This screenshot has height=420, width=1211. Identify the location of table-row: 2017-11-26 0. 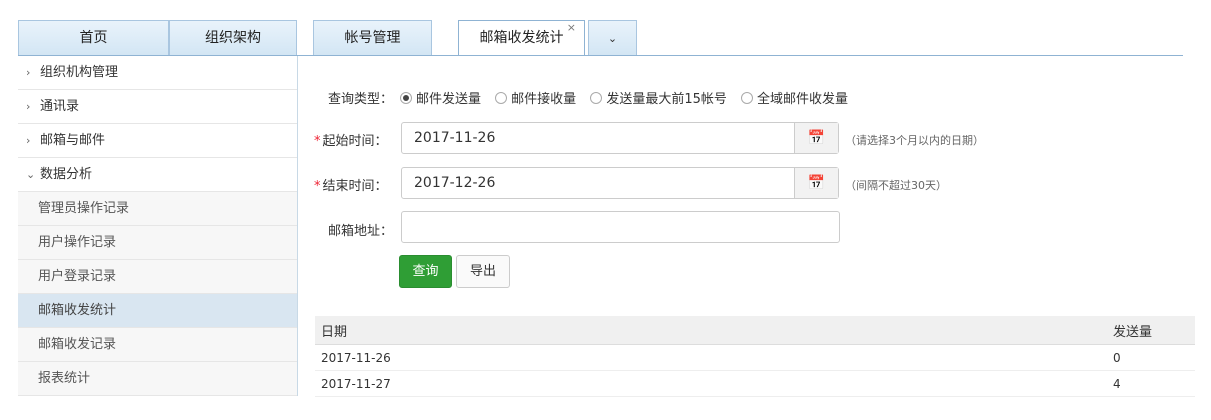
(755, 357).